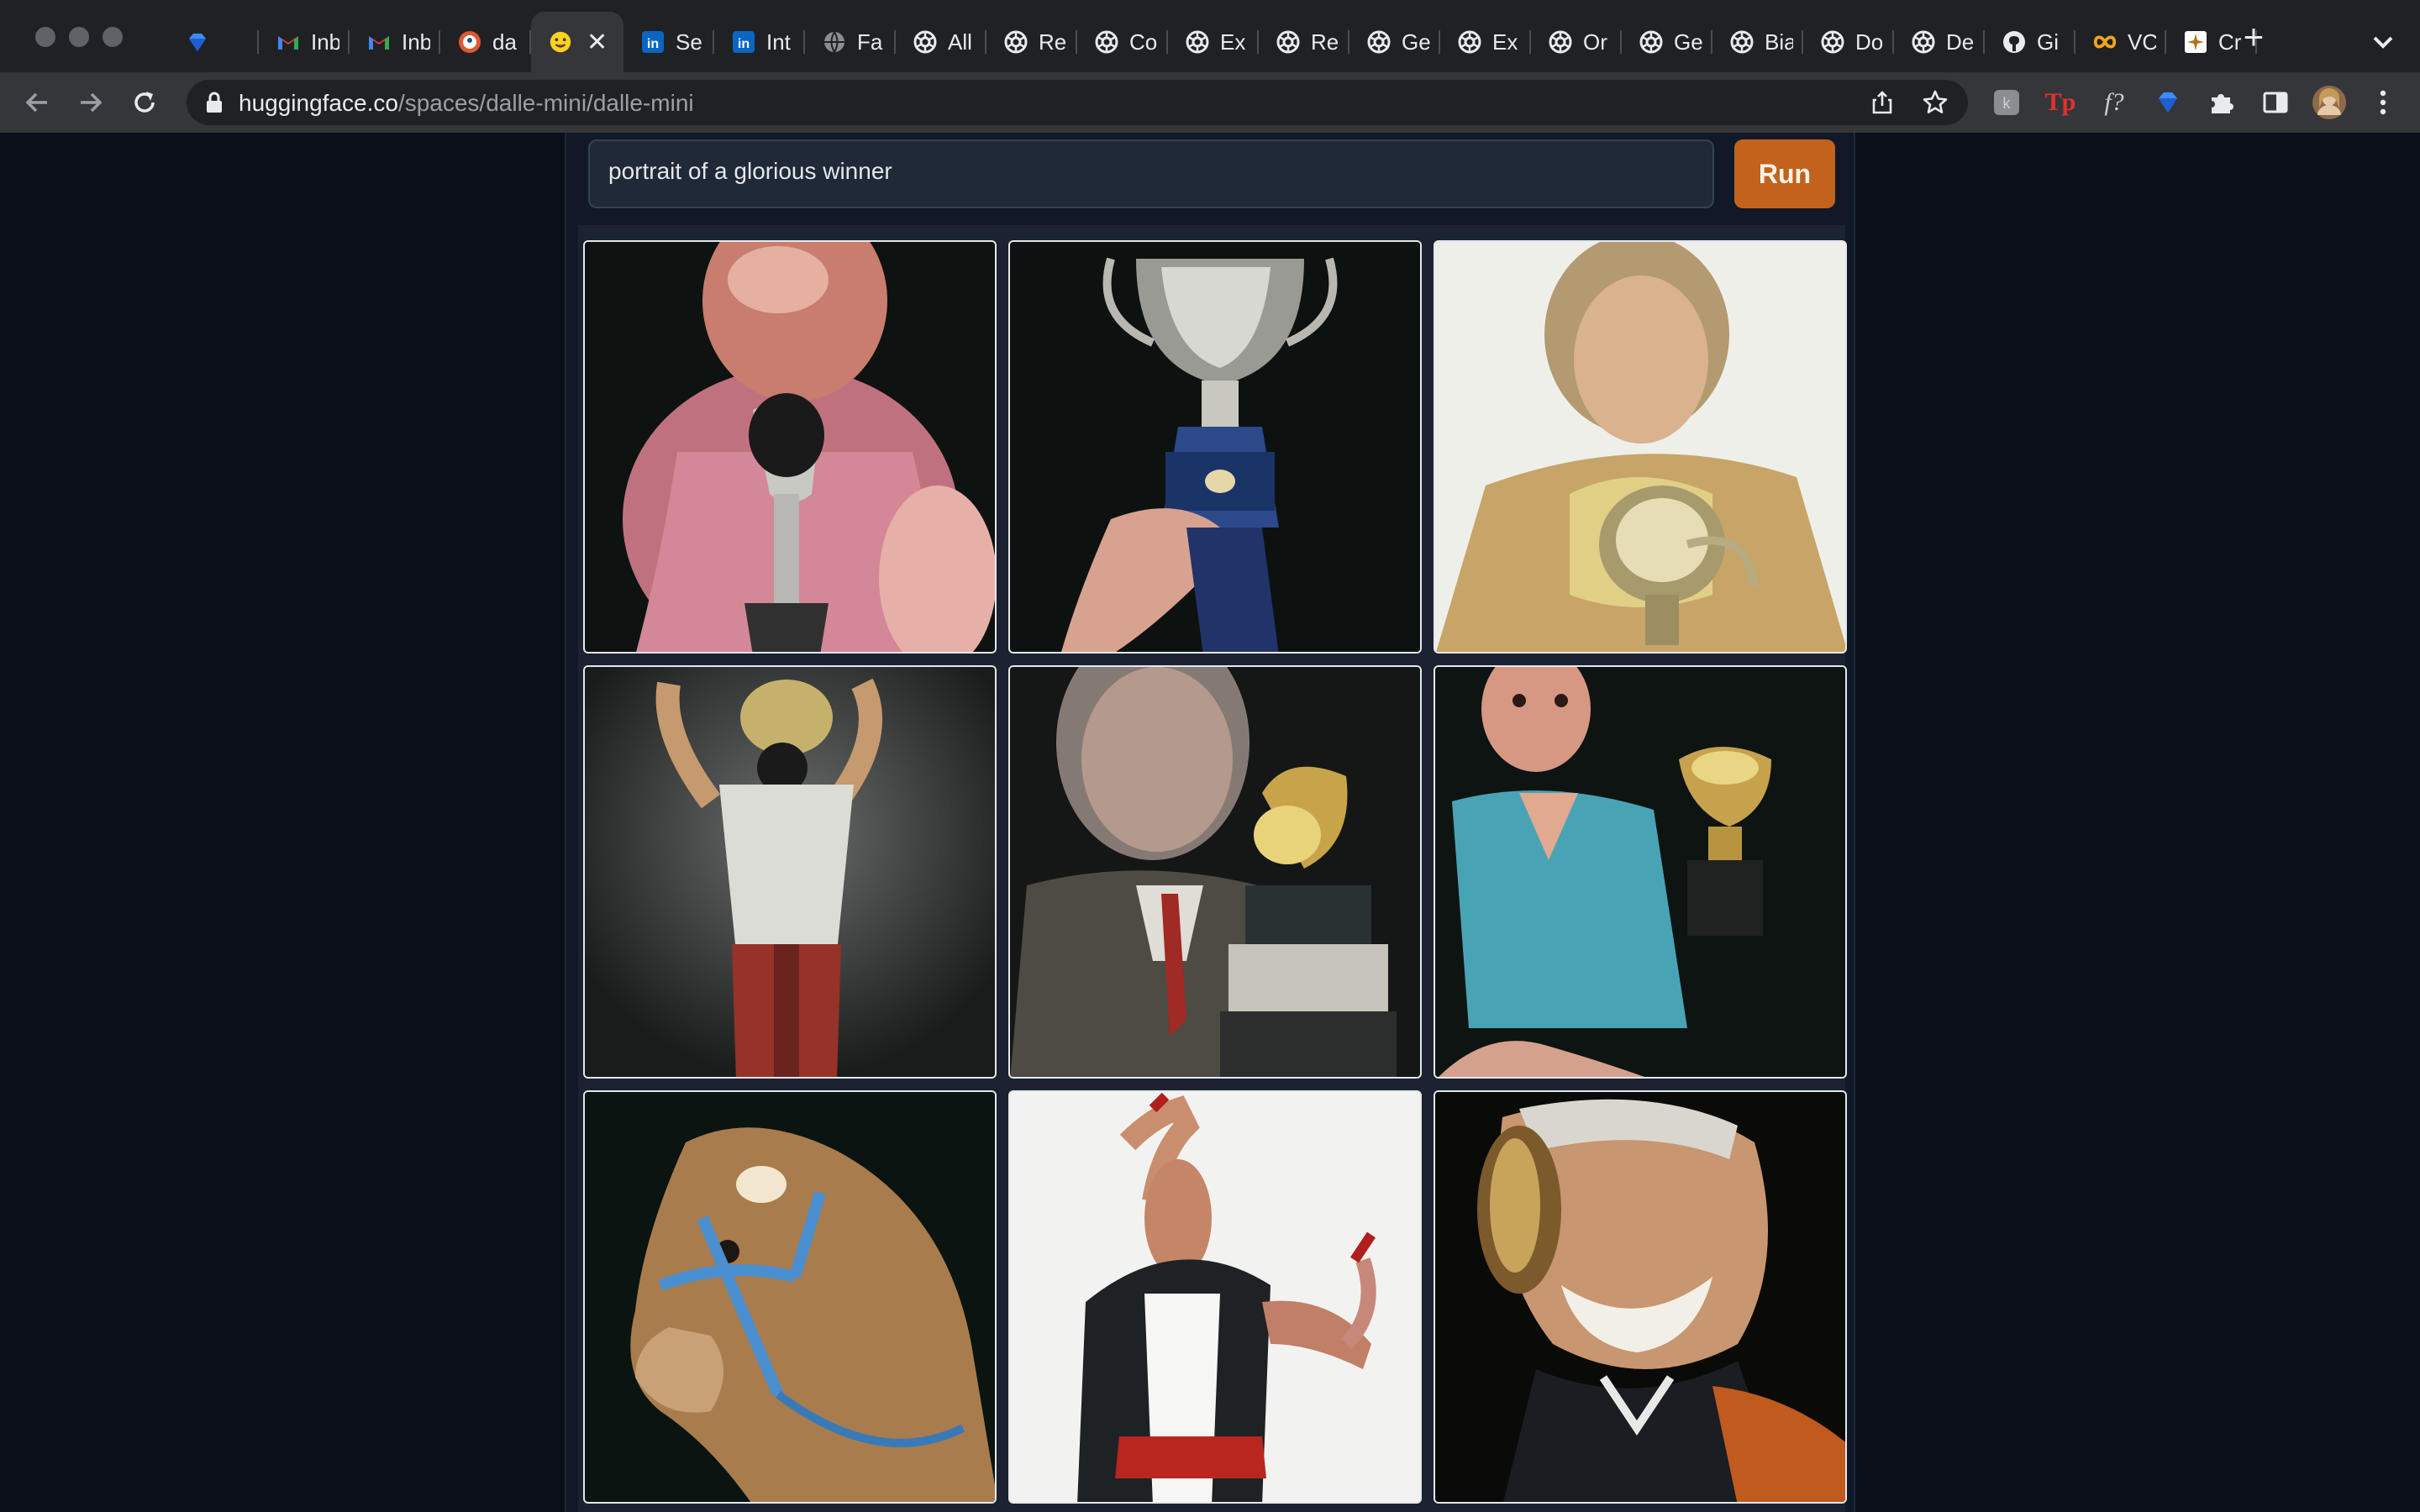 Image resolution: width=2420 pixels, height=1512 pixels. I want to click on back-button, so click(37, 102).